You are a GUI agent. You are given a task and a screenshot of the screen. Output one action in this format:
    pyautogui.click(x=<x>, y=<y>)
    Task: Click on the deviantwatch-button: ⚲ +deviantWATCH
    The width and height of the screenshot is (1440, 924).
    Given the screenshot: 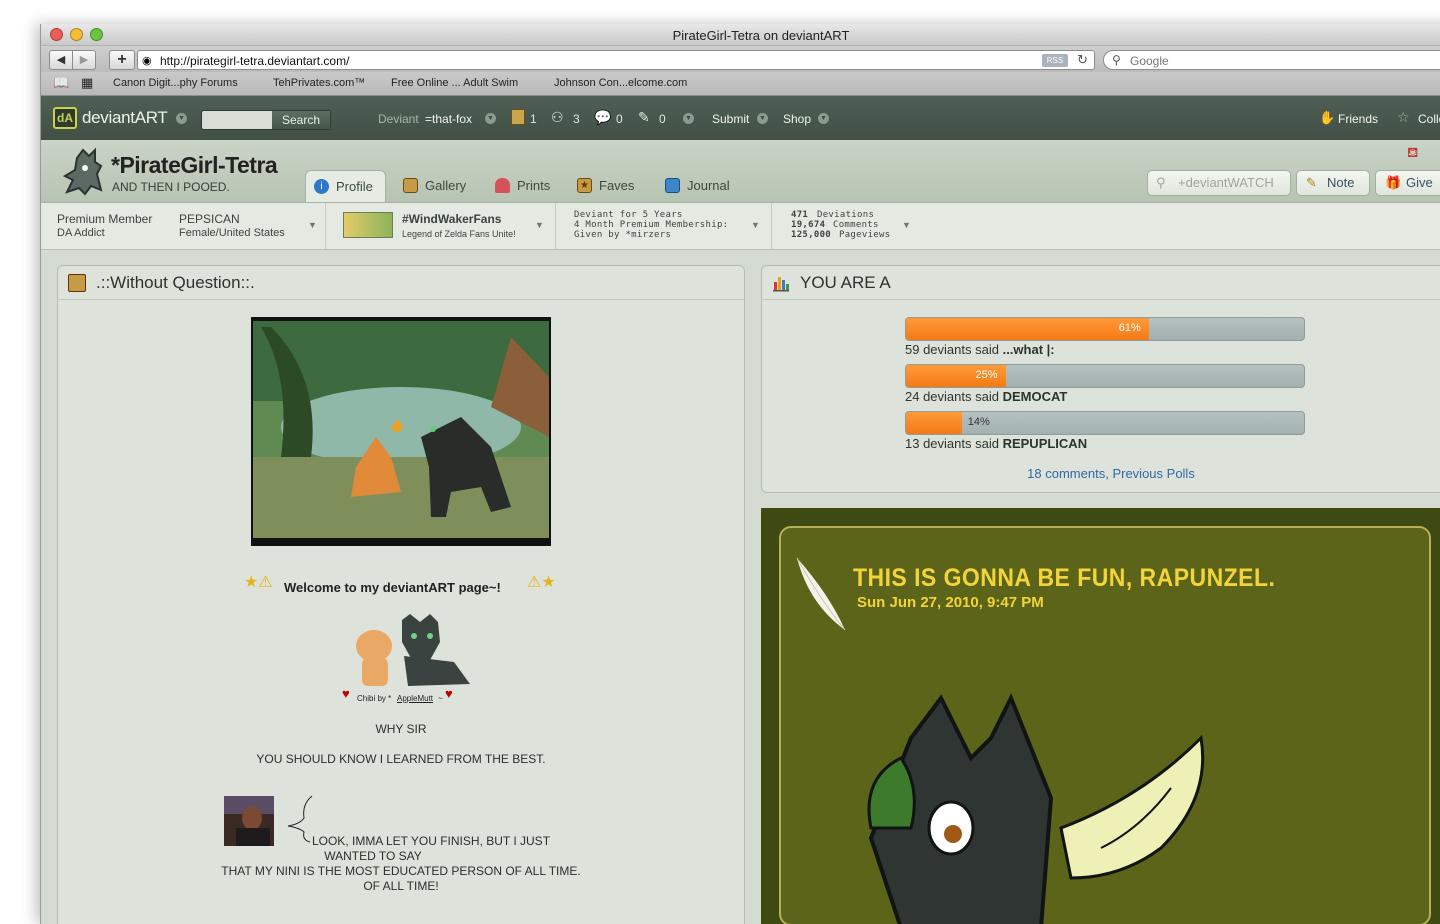 What is the action you would take?
    pyautogui.click(x=1219, y=183)
    